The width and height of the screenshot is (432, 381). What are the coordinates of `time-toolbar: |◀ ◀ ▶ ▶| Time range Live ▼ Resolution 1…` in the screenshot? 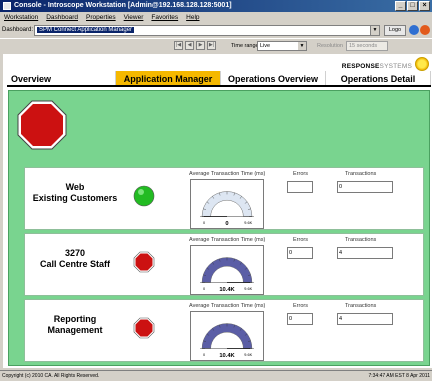 It's located at (216, 45).